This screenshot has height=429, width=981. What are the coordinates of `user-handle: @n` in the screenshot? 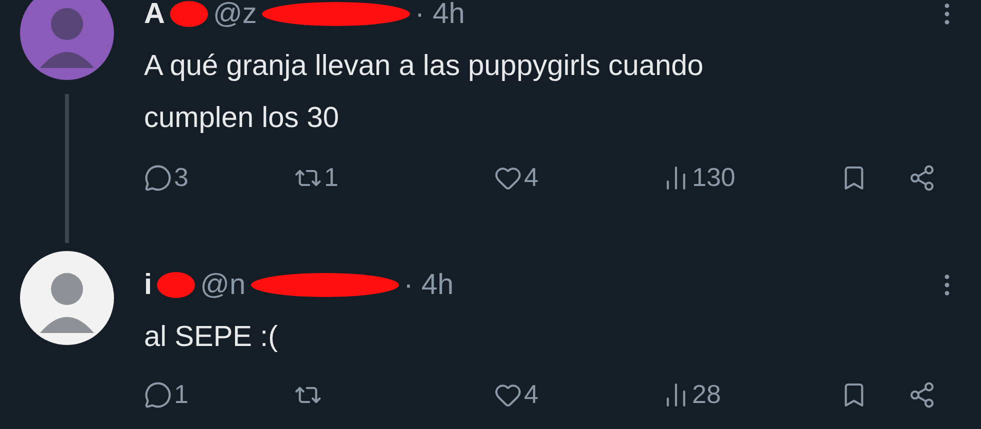 It's located at (223, 285).